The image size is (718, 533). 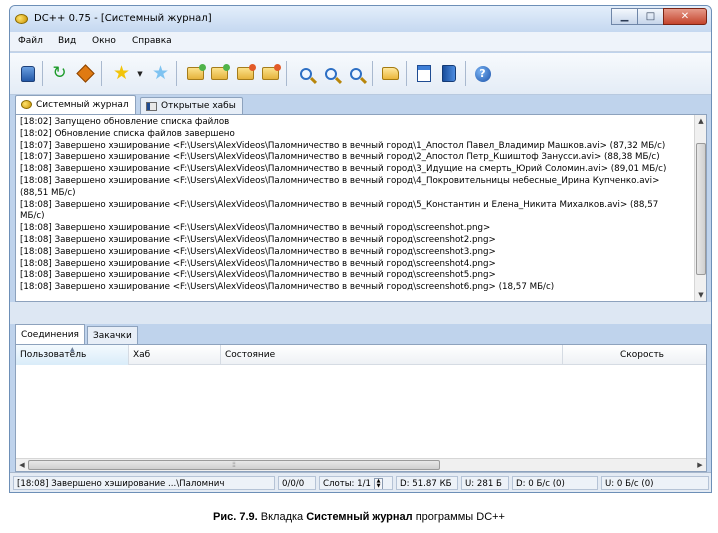 I want to click on panel-splitter, so click(x=360, y=313).